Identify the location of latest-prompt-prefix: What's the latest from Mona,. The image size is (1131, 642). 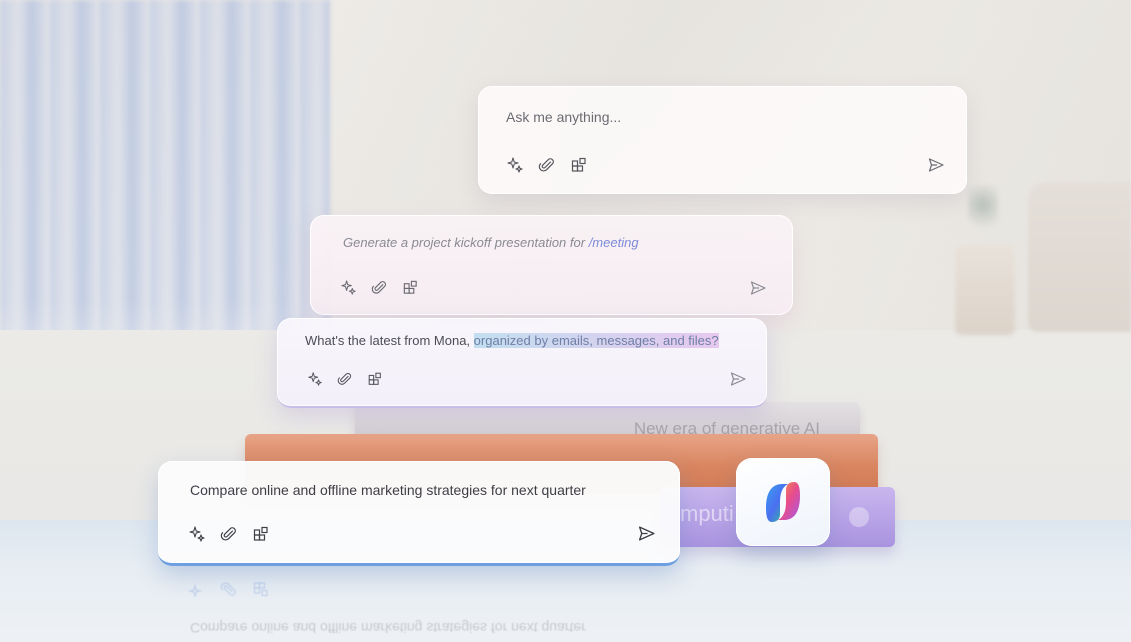
(389, 340).